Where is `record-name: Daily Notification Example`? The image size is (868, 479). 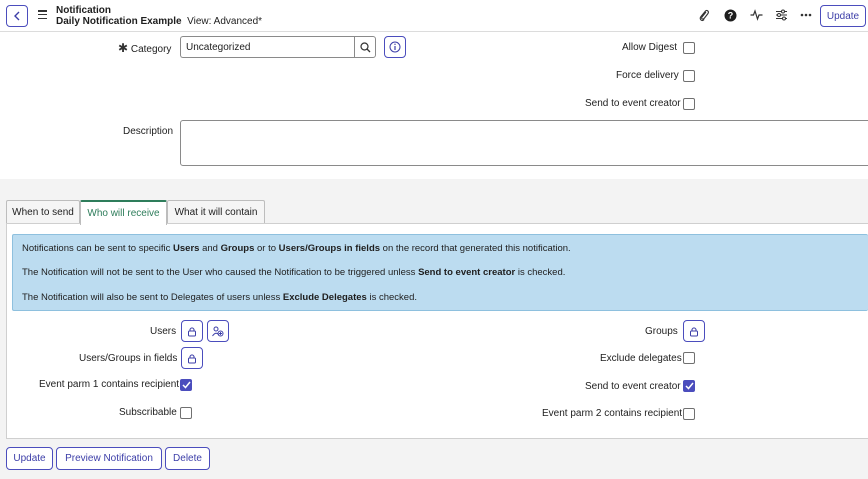
record-name: Daily Notification Example is located at coordinates (119, 21).